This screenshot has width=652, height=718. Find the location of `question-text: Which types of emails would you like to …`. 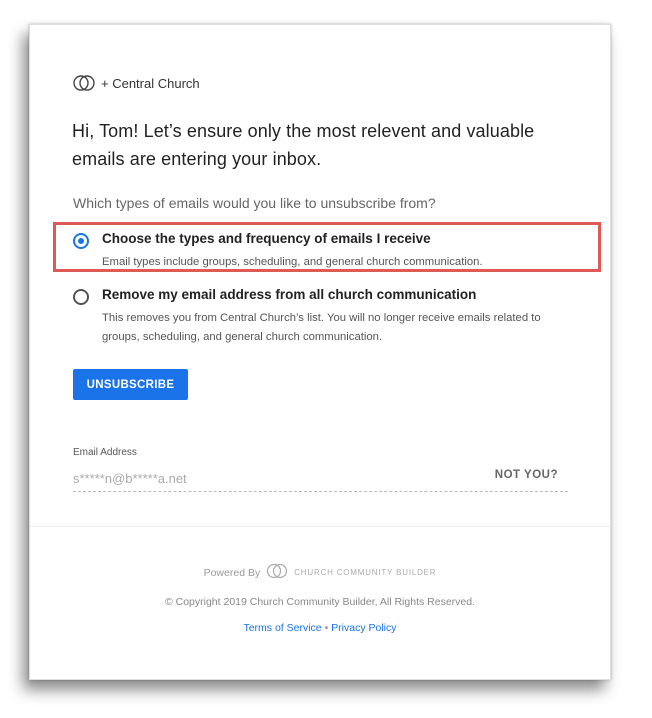

question-text: Which types of emails would you like to … is located at coordinates (254, 203).